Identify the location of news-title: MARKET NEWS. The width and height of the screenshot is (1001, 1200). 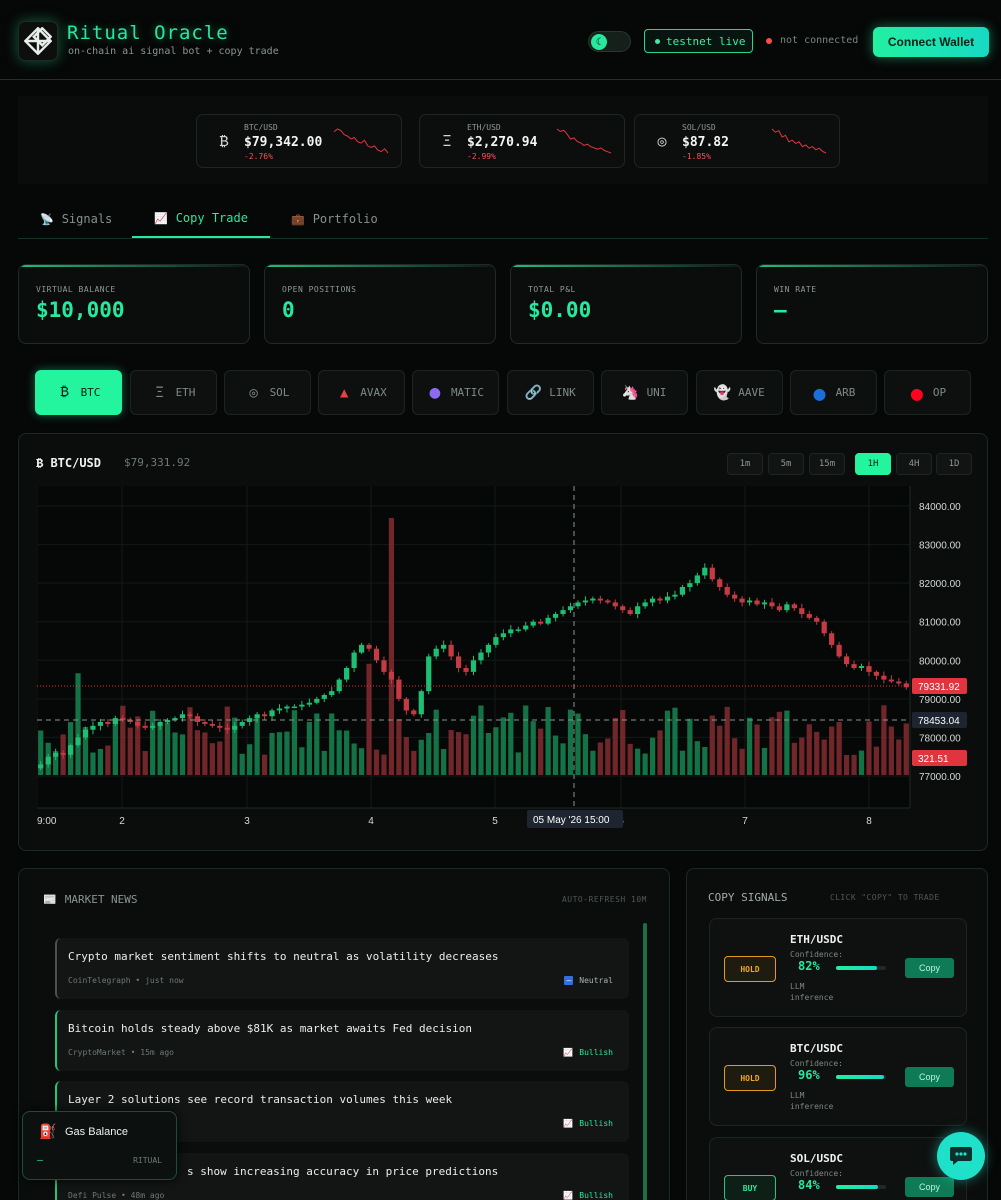
(101, 899).